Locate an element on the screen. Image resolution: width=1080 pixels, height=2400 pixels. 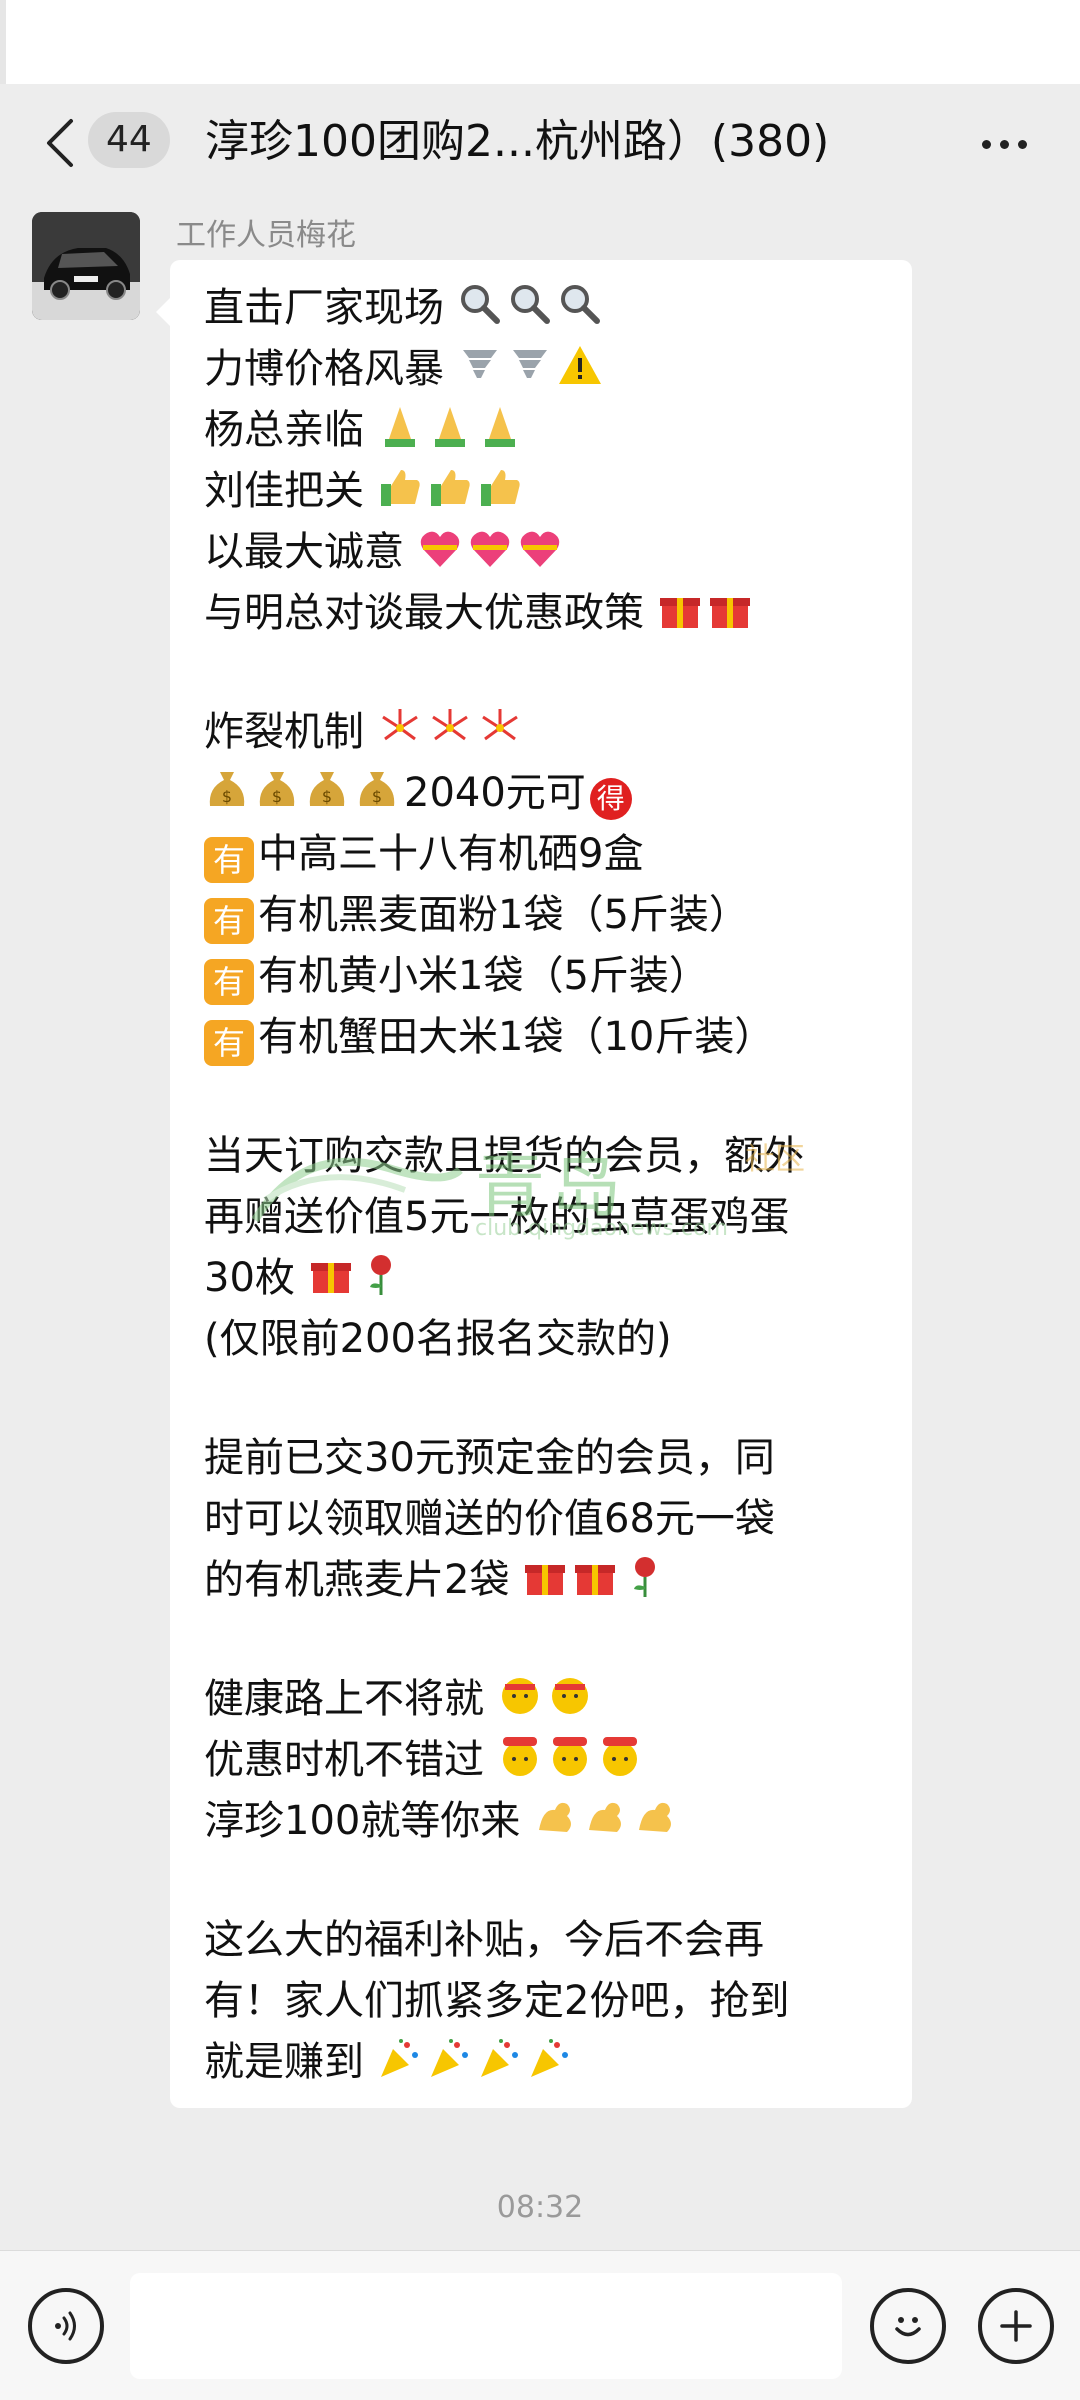
voice-input-button is located at coordinates (66, 2326).